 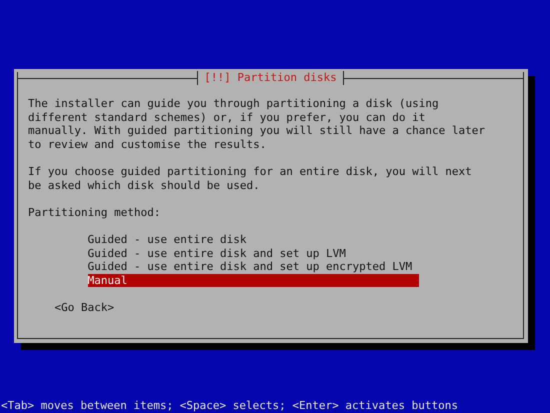 What do you see at coordinates (256, 124) in the screenshot?
I see `description-text: The installer can guide you through partitioning a disk (using different standard schemes) or, if you prefer, you can do it manually. With guided partitioning you will still have a chance later to review and customise the results.` at bounding box center [256, 124].